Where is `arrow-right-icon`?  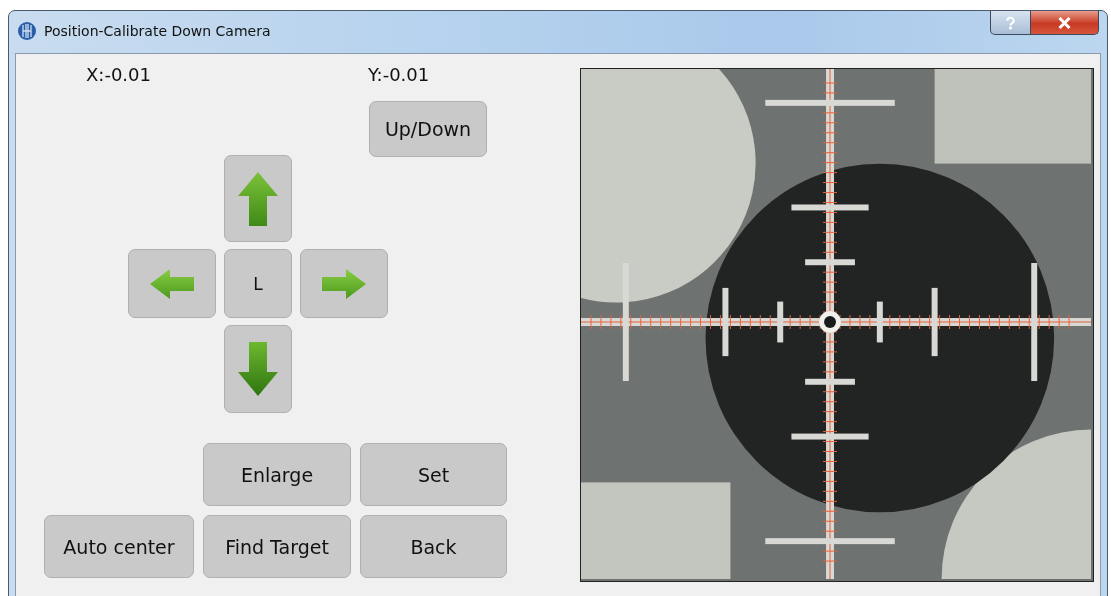
arrow-right-icon is located at coordinates (344, 283).